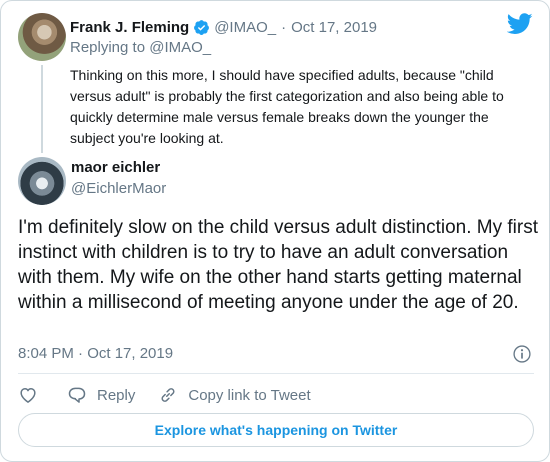  What do you see at coordinates (522, 354) in the screenshot?
I see `info-icon` at bounding box center [522, 354].